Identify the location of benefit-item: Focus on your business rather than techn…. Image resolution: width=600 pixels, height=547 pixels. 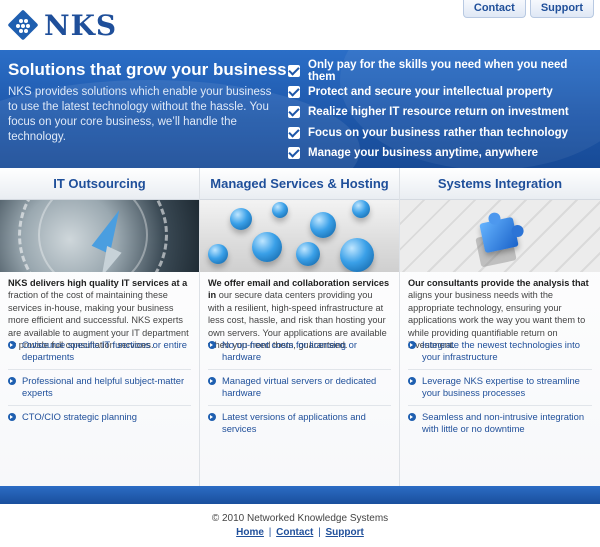
(443, 133).